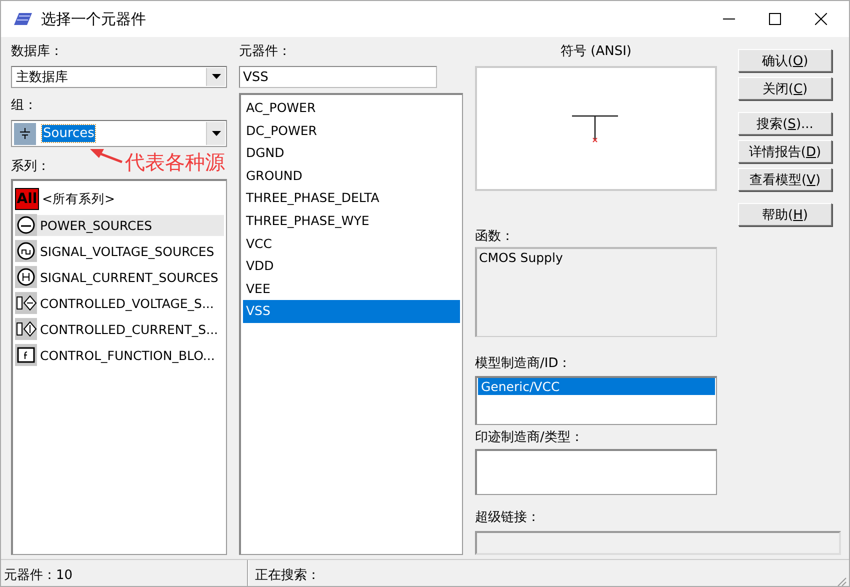 The width and height of the screenshot is (850, 587). Describe the element at coordinates (351, 244) in the screenshot. I see `component-item: VCC` at that location.